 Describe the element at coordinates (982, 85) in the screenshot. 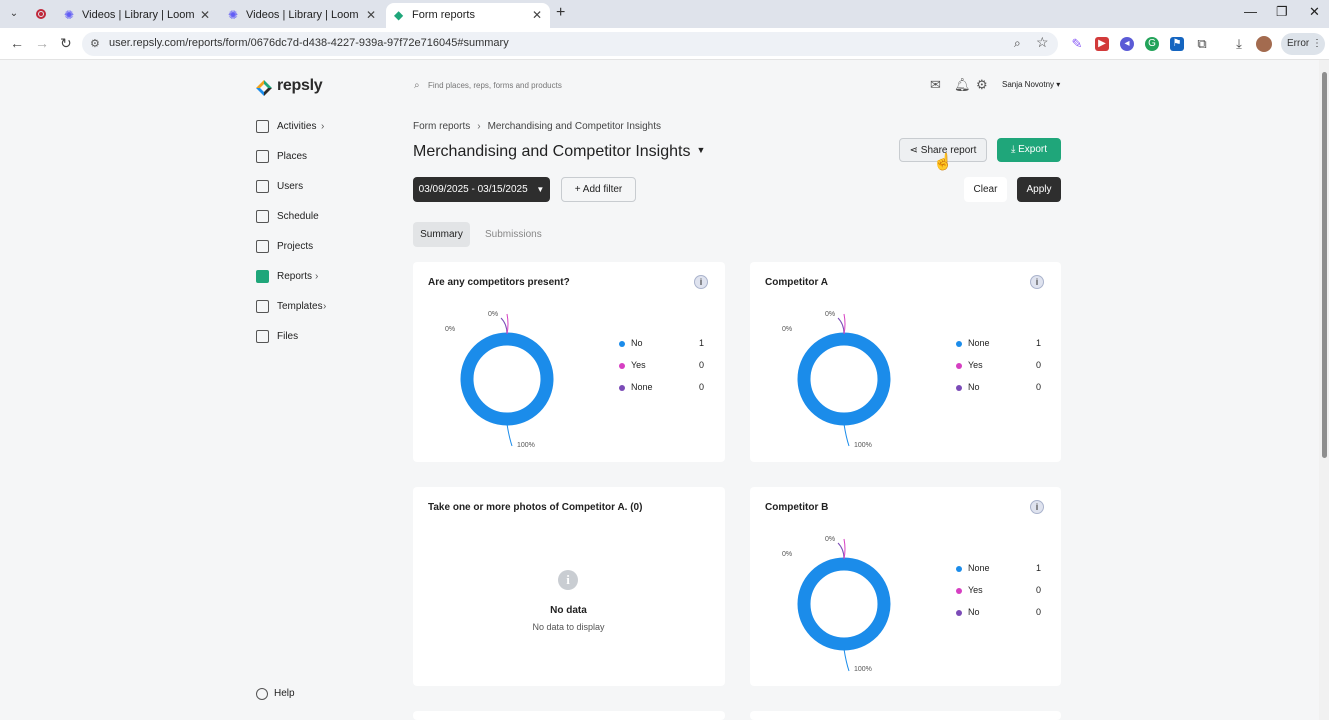

I see `gear-icon: ⚙` at that location.